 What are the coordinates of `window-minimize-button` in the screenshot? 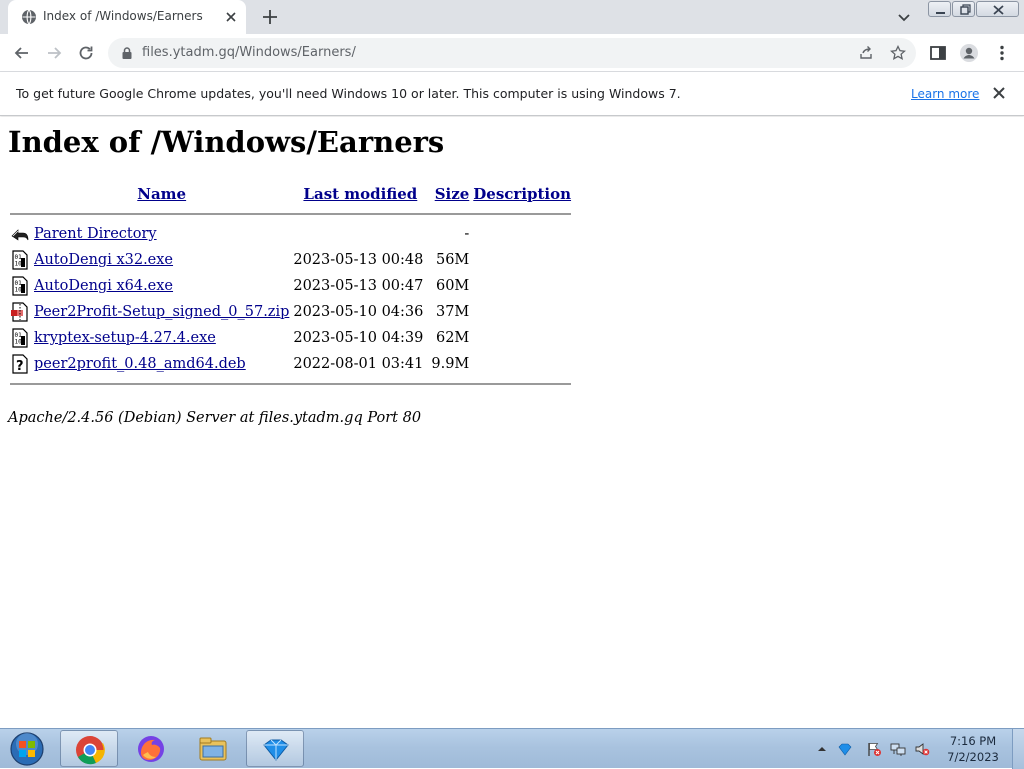 It's located at (939, 9).